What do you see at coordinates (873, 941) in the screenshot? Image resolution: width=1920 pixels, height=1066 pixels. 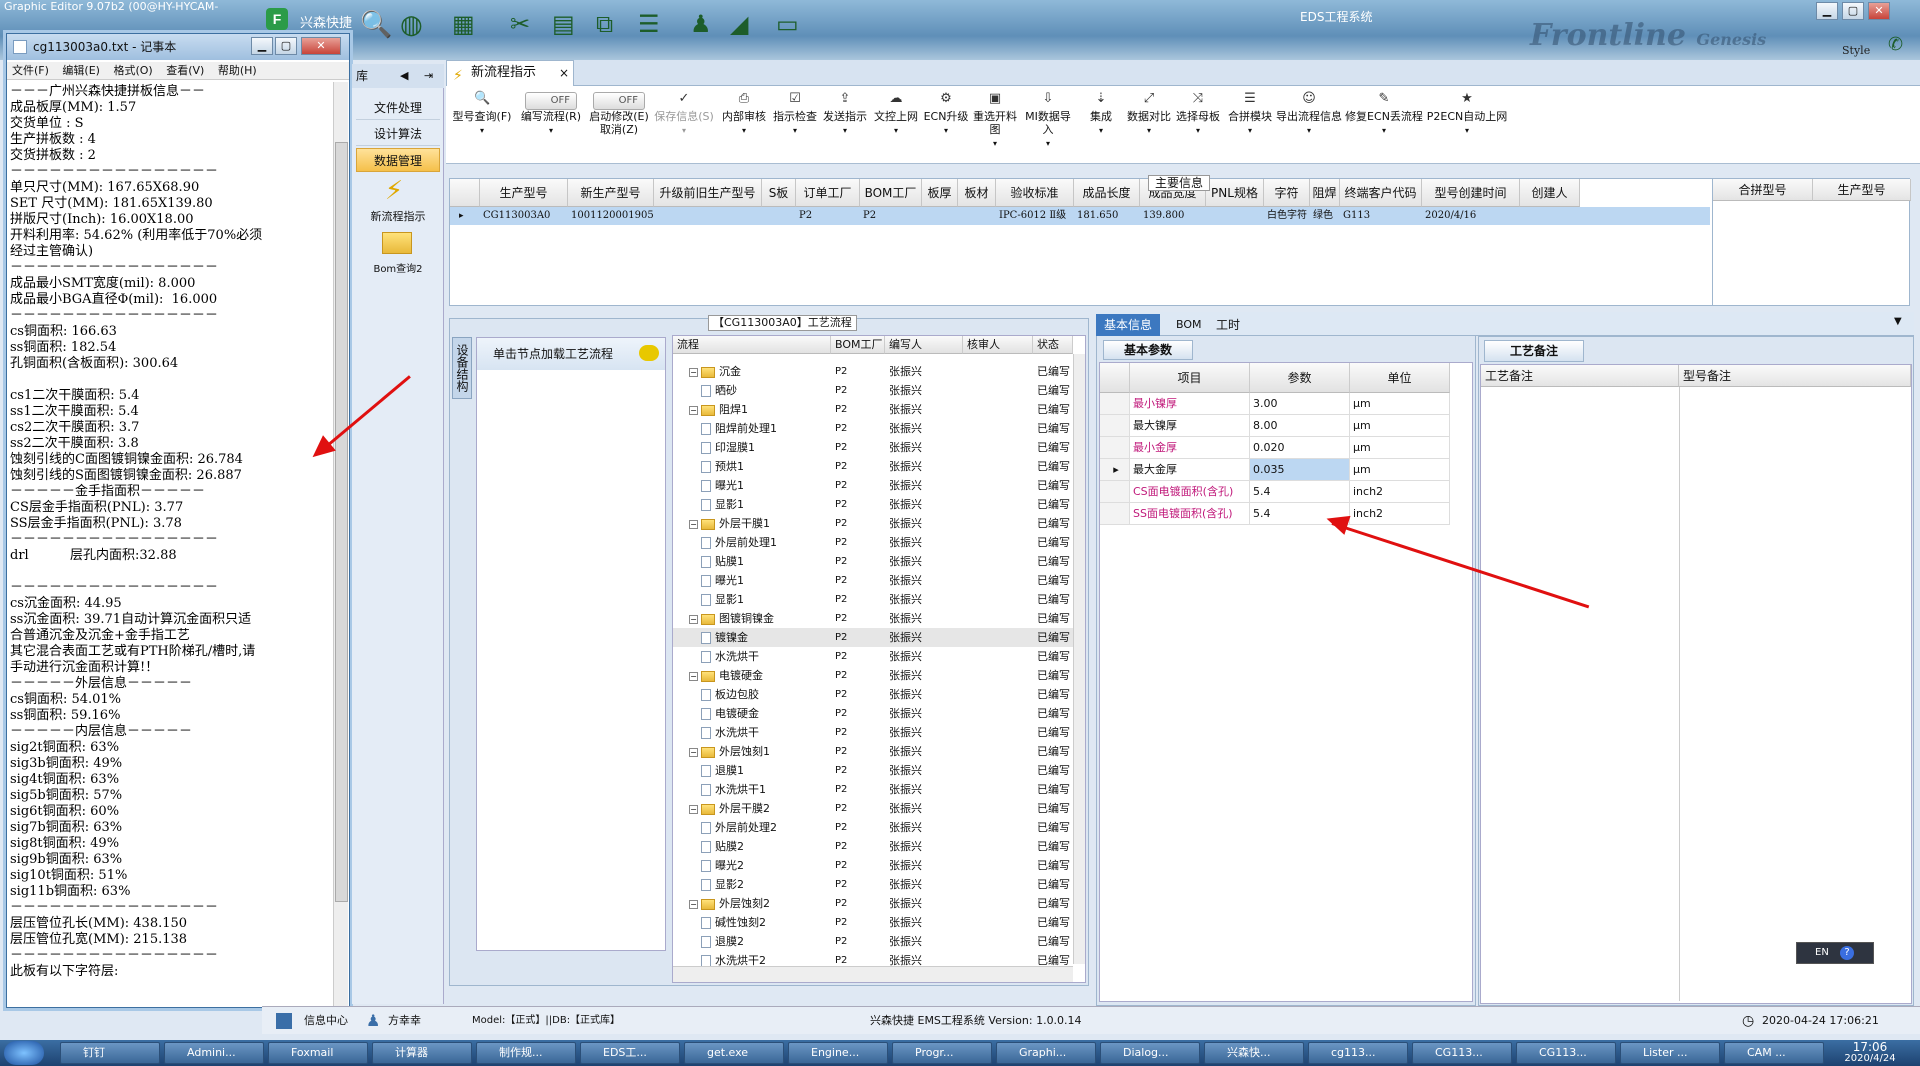 I see `list-item: 退膜2 P2 张振兴 已编写` at bounding box center [873, 941].